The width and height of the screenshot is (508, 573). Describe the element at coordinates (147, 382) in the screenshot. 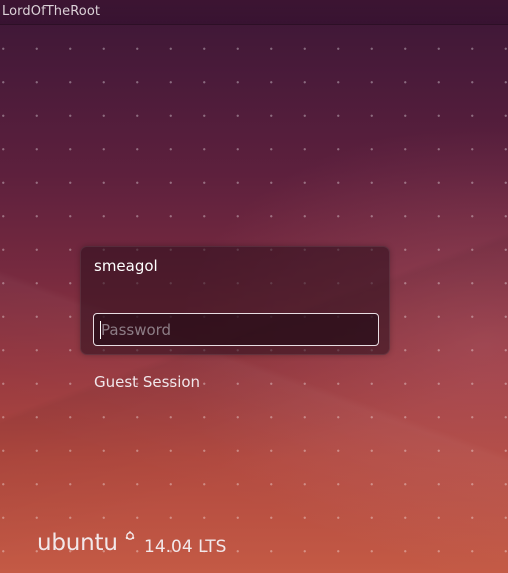

I see `guest-session-button: Guest Session` at that location.